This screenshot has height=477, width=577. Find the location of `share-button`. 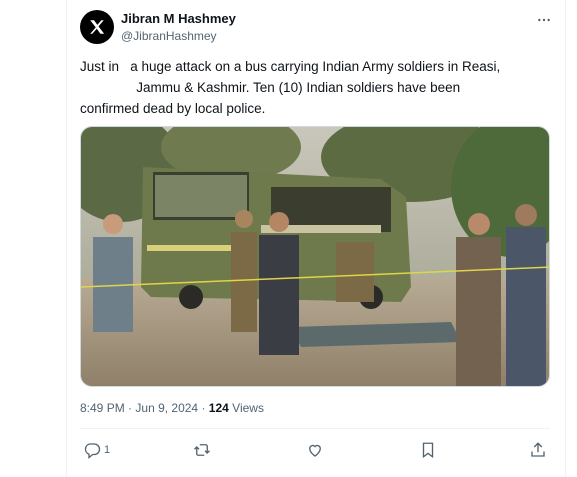

share-button is located at coordinates (538, 450).